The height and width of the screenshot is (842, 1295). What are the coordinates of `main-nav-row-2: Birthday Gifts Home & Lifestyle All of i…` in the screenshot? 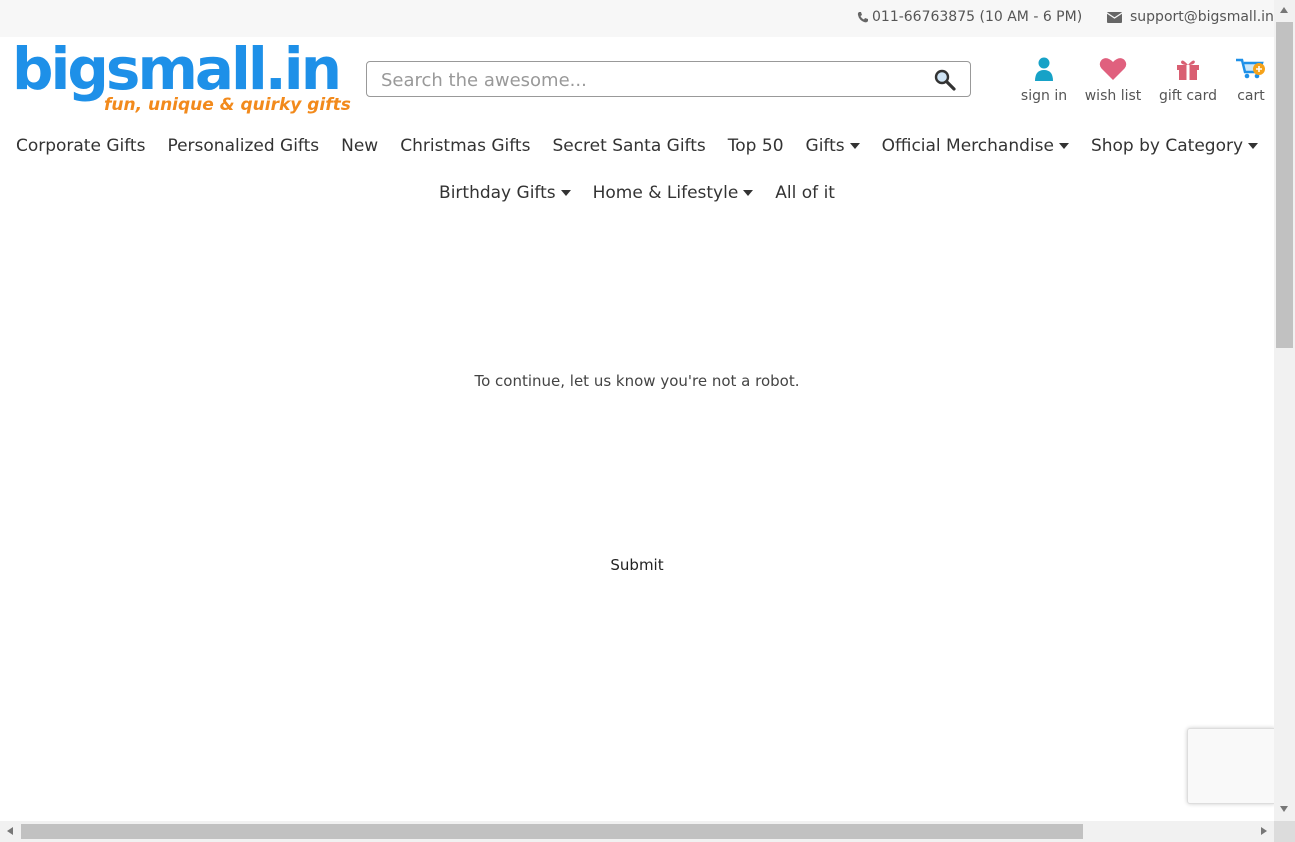 It's located at (637, 193).